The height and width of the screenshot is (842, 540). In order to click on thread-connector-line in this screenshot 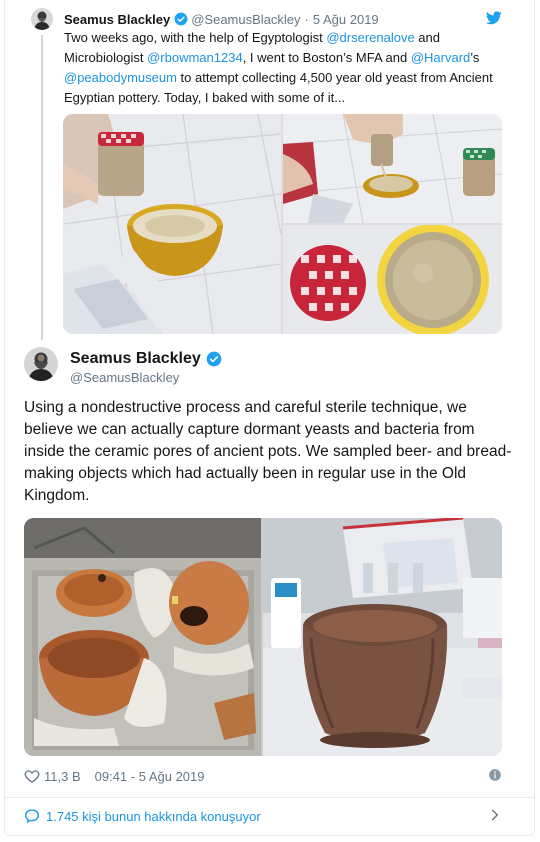, I will do `click(42, 187)`.